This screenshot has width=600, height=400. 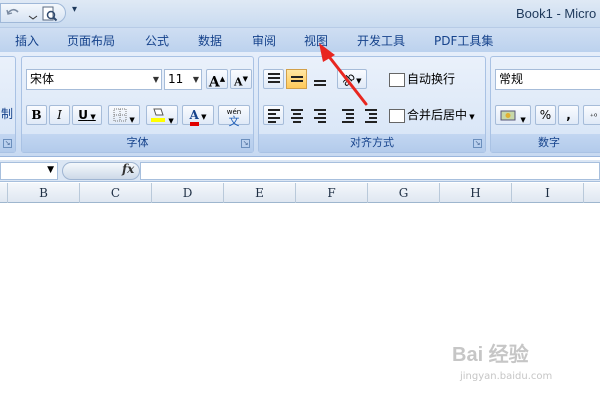 I want to click on column-header-f: F, so click(x=332, y=193).